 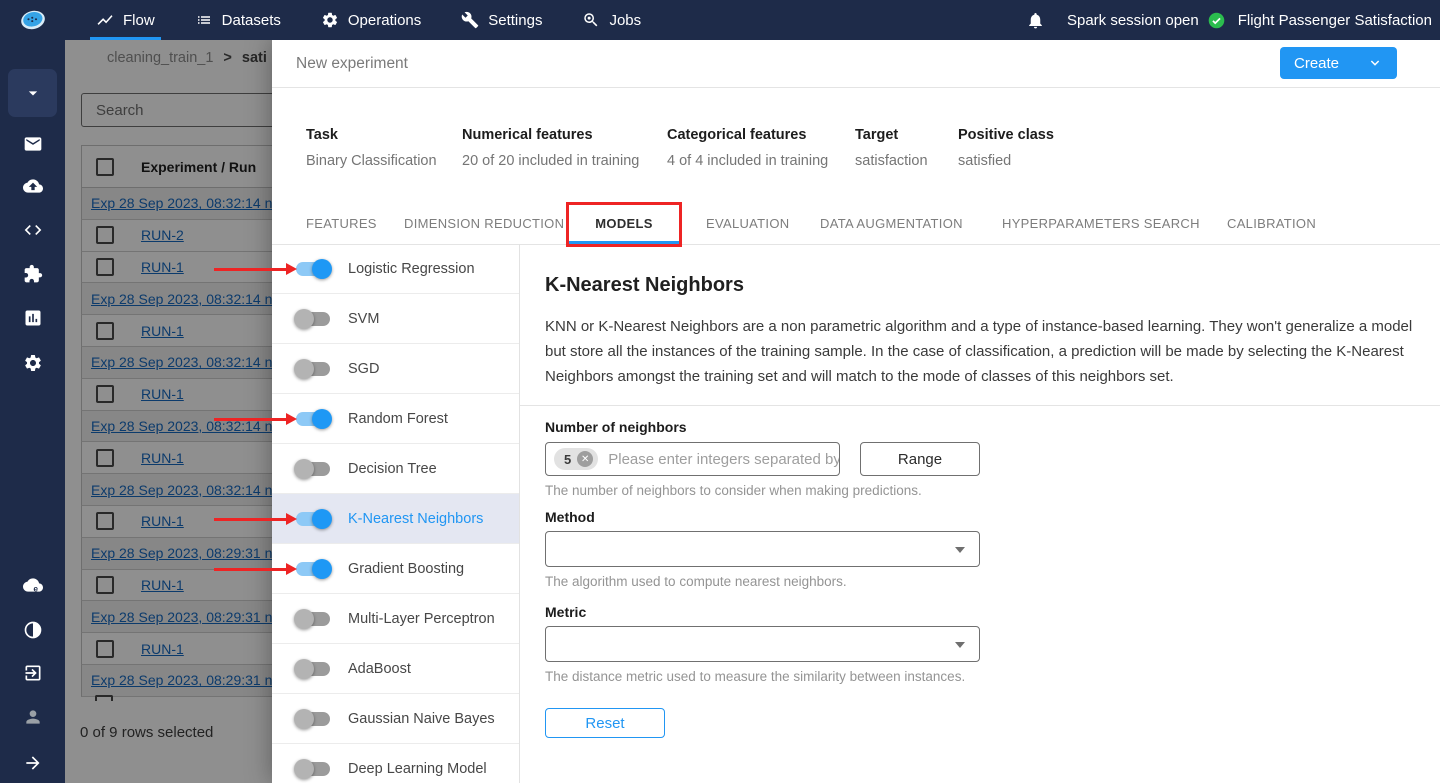 What do you see at coordinates (395, 369) in the screenshot?
I see `model-row-sgd: SGD` at bounding box center [395, 369].